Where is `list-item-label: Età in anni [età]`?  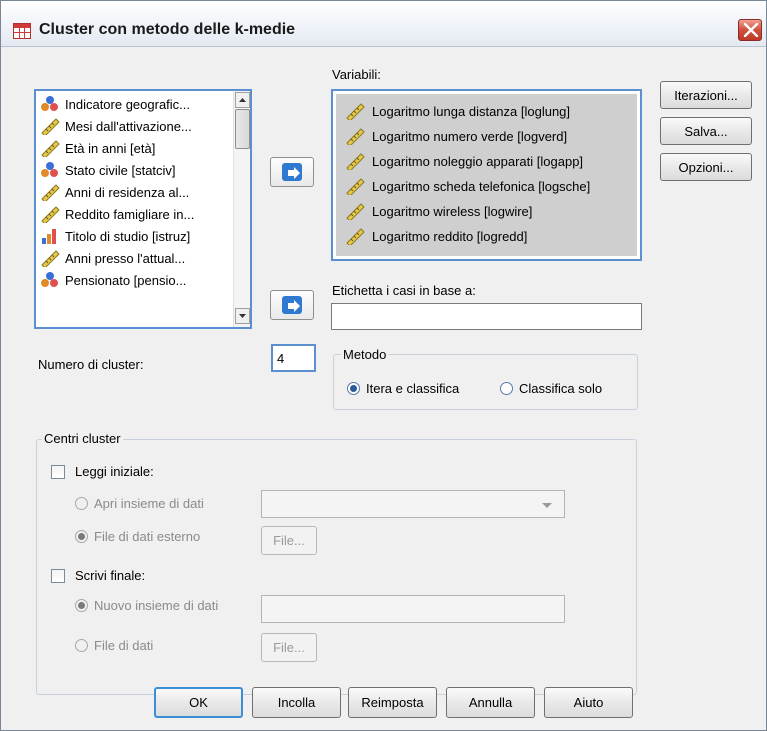 list-item-label: Età in anni [età] is located at coordinates (110, 148).